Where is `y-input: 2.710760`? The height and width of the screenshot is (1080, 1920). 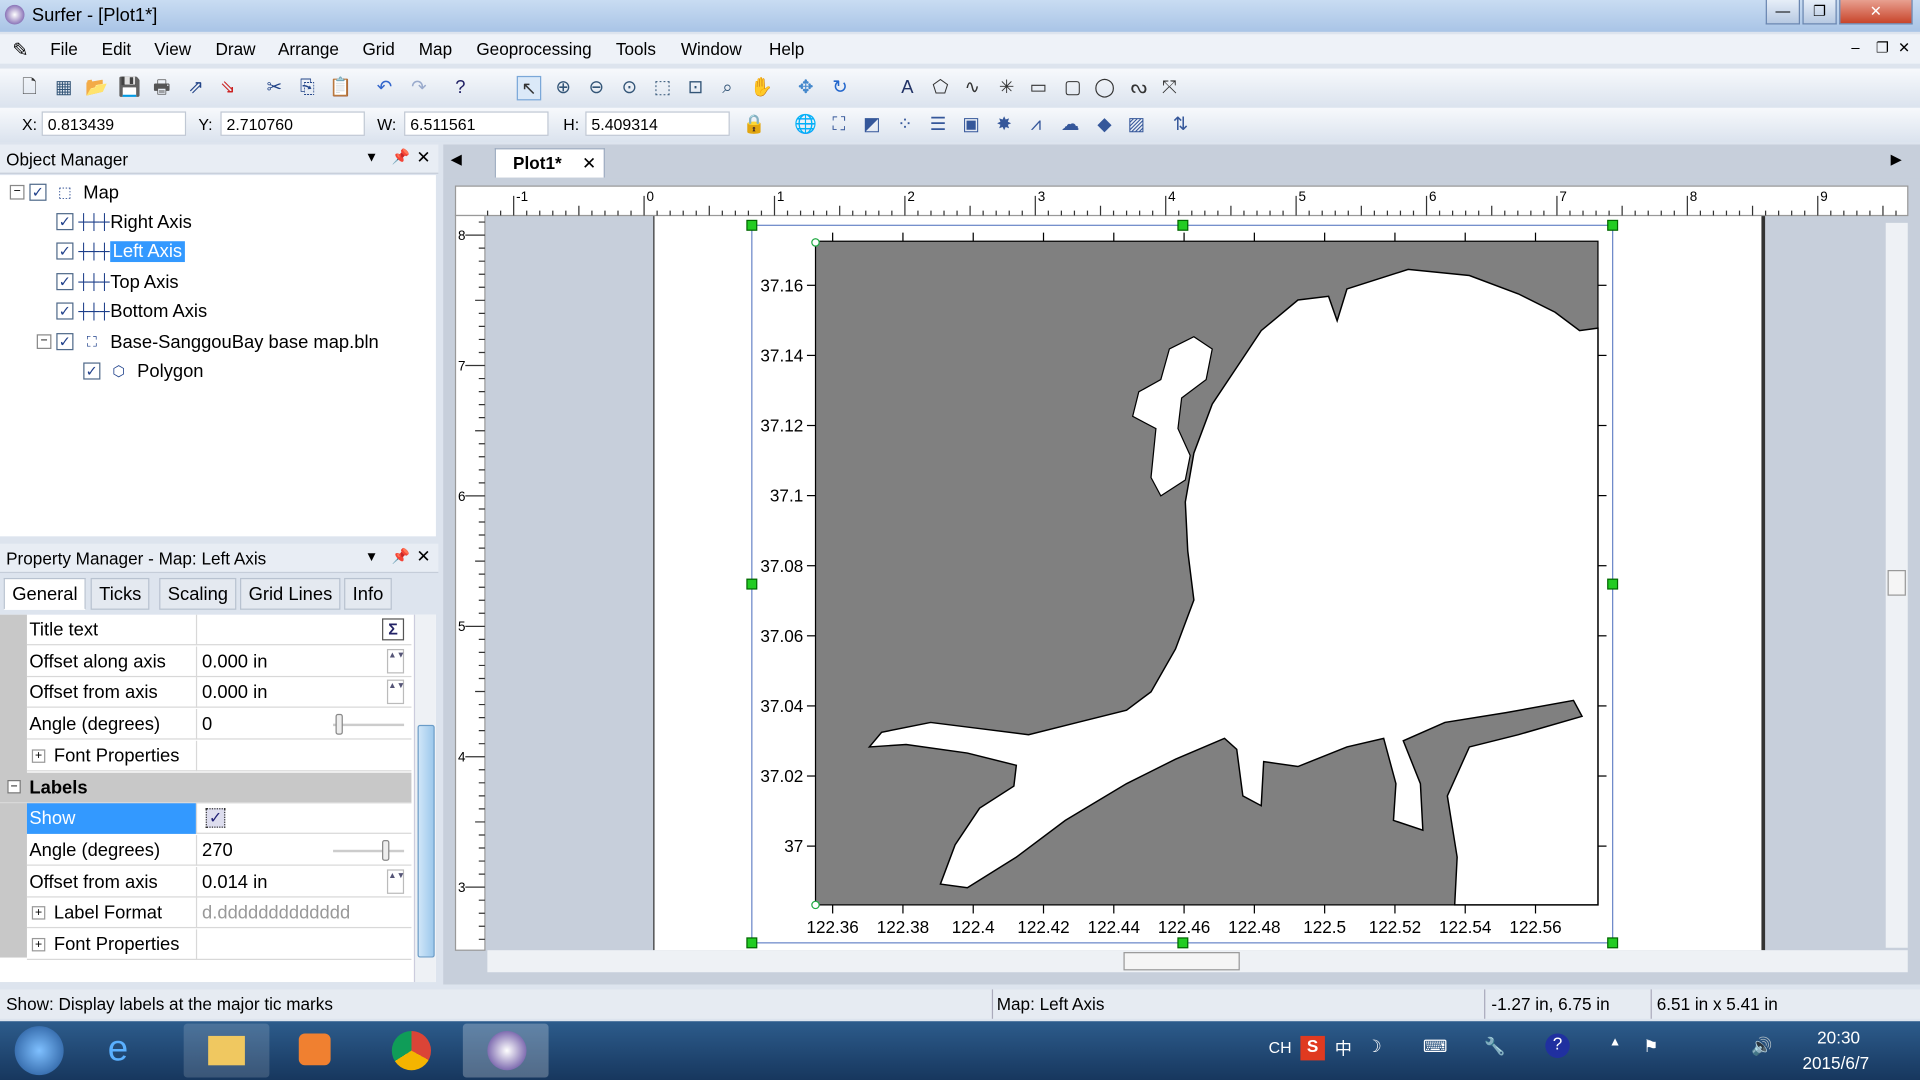 y-input: 2.710760 is located at coordinates (292, 123).